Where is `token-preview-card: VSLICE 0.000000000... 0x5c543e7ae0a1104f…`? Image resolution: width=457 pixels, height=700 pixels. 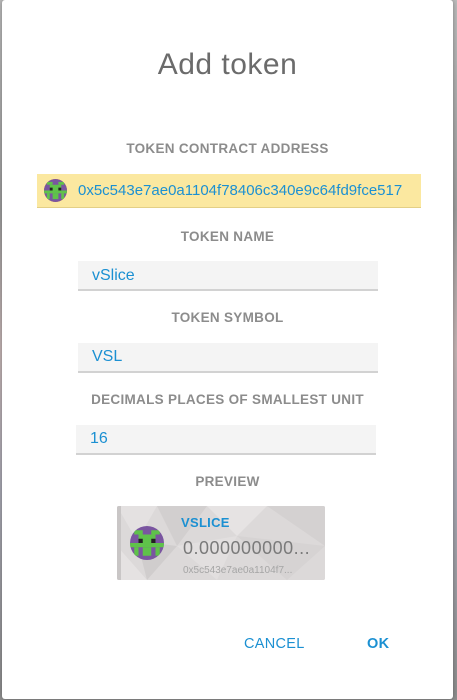 token-preview-card: VSLICE 0.000000000... 0x5c543e7ae0a1104f… is located at coordinates (221, 543).